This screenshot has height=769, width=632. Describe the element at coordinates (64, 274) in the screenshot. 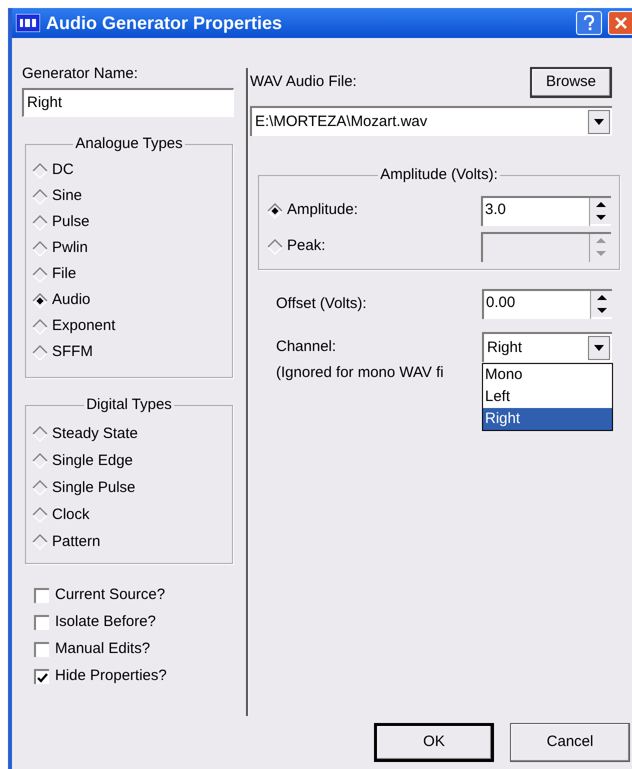

I see `radio-label: File` at that location.